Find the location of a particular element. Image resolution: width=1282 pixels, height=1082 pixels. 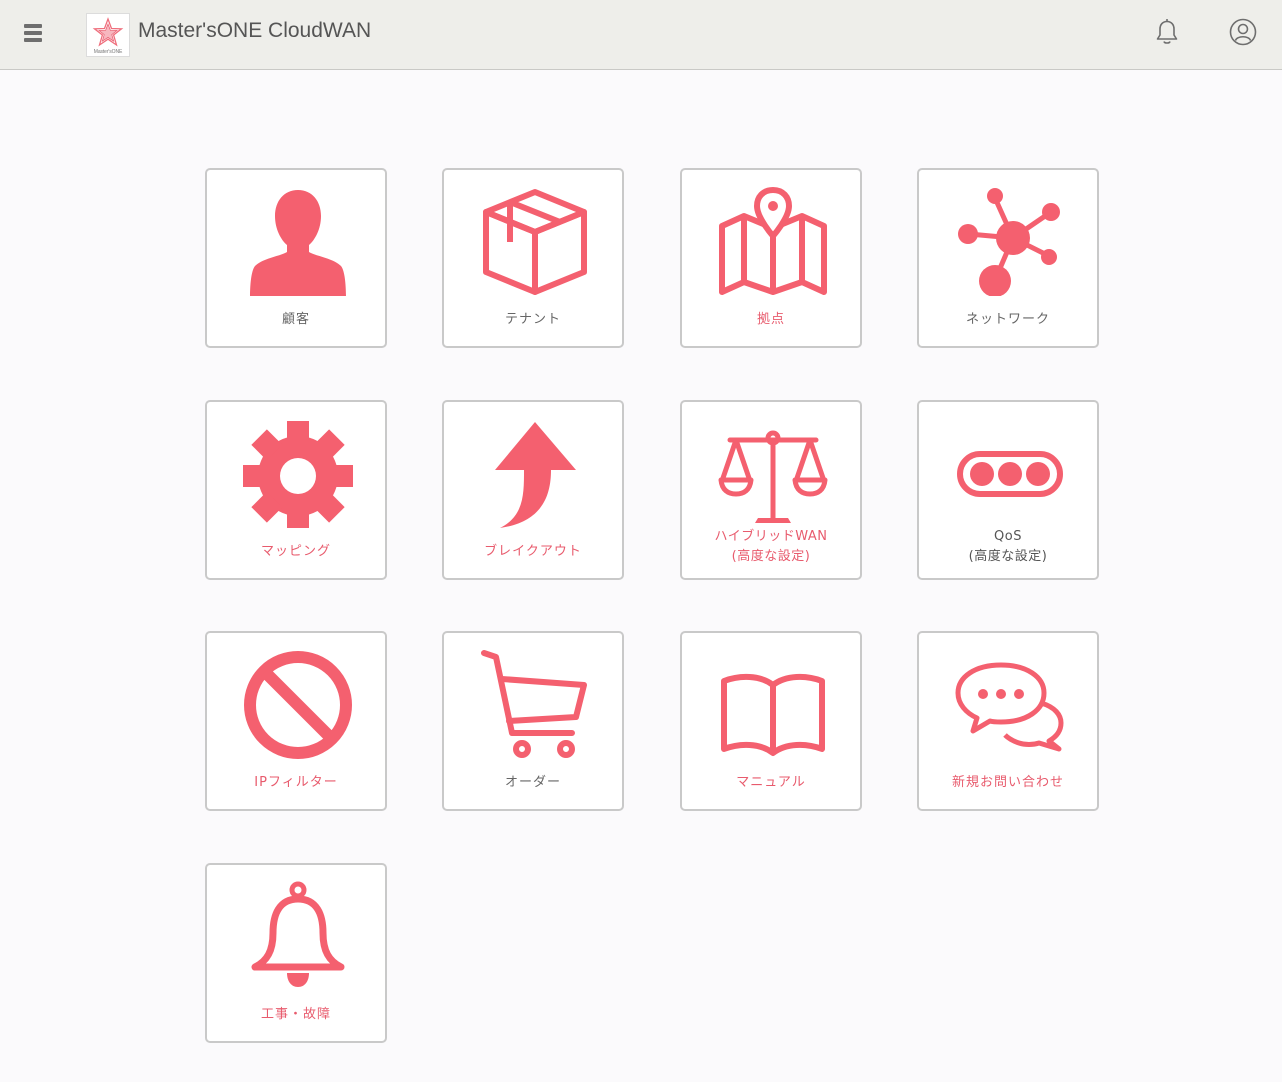

tile-label: 拠点 is located at coordinates (770, 319).